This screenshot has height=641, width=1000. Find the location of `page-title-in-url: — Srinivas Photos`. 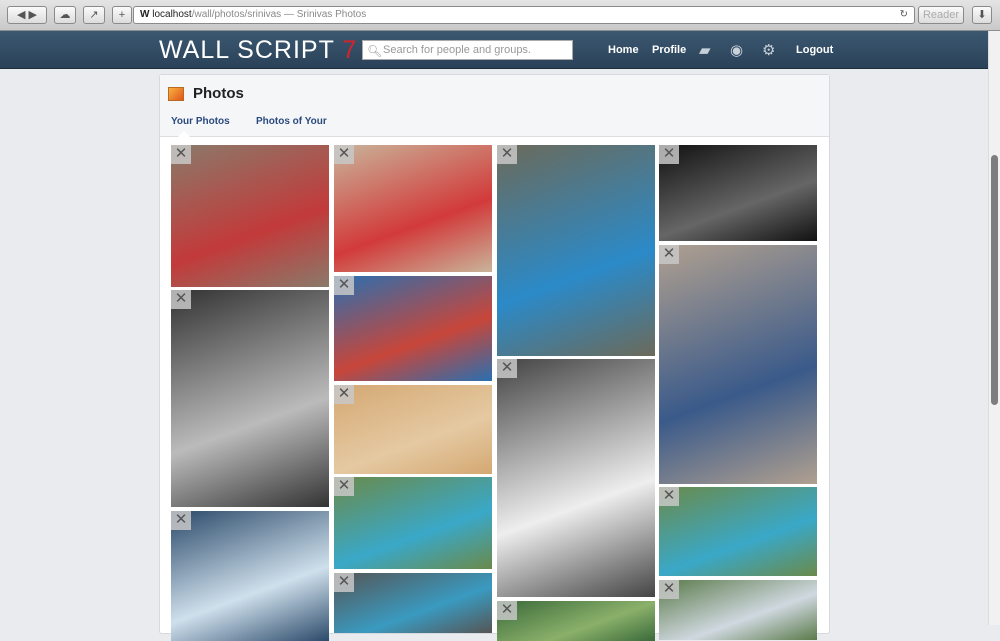

page-title-in-url: — Srinivas Photos is located at coordinates (324, 14).